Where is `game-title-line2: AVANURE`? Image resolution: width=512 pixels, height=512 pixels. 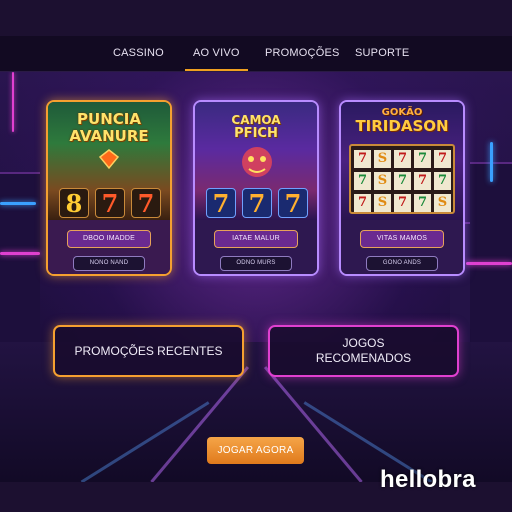
game-title-line2: AVANURE is located at coordinates (109, 136).